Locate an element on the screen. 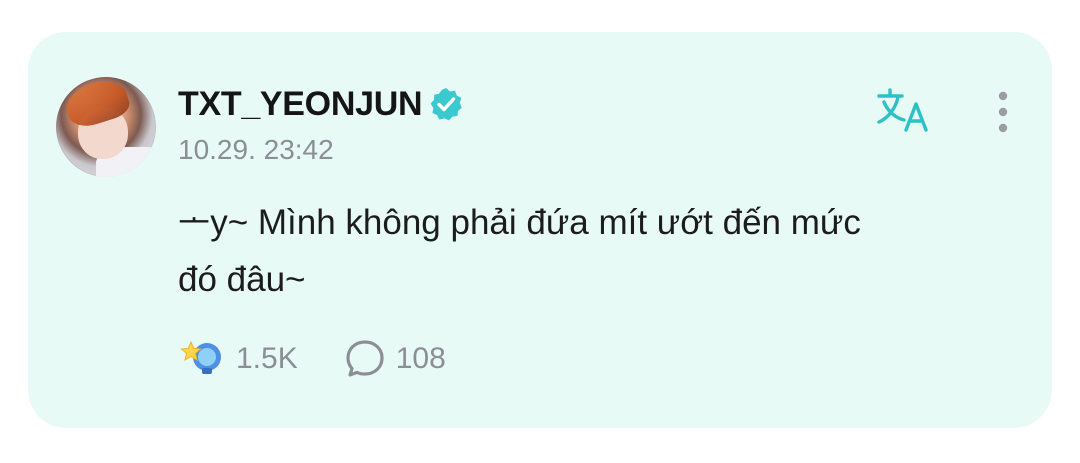  verified-badge-icon is located at coordinates (446, 104).